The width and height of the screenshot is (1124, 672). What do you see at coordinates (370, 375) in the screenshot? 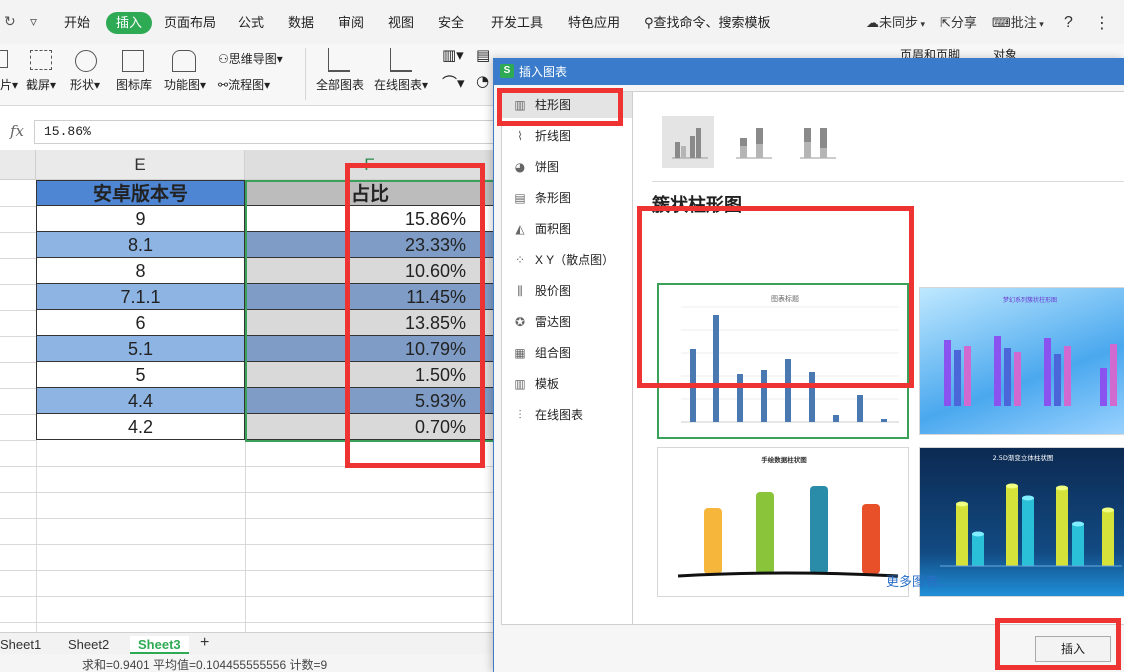
I see `cell-share: 1.50%` at bounding box center [370, 375].